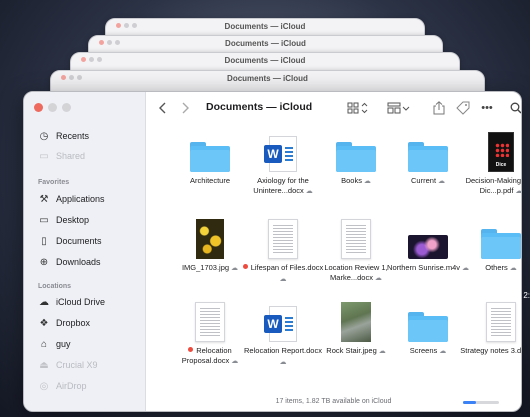 The height and width of the screenshot is (417, 530). I want to click on group-button, so click(399, 108).